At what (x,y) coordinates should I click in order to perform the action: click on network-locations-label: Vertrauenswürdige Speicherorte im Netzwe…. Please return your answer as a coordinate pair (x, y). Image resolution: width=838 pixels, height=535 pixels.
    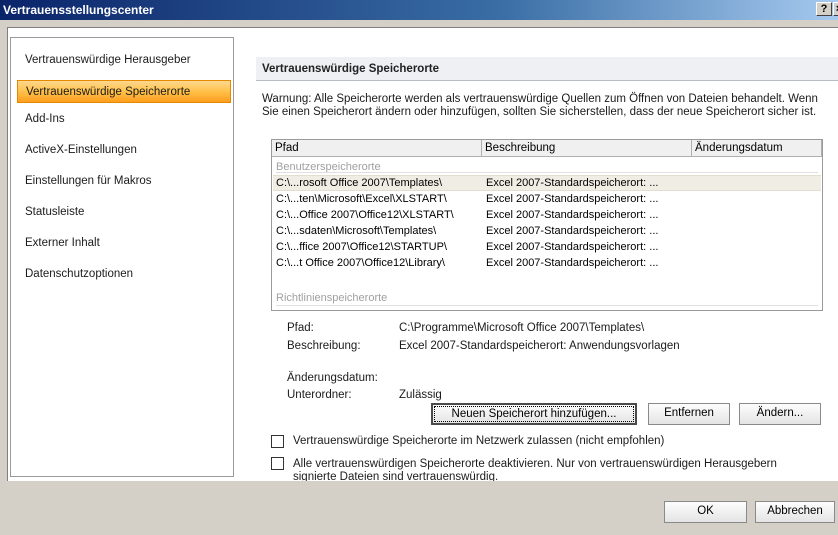
    Looking at the image, I should click on (553, 441).